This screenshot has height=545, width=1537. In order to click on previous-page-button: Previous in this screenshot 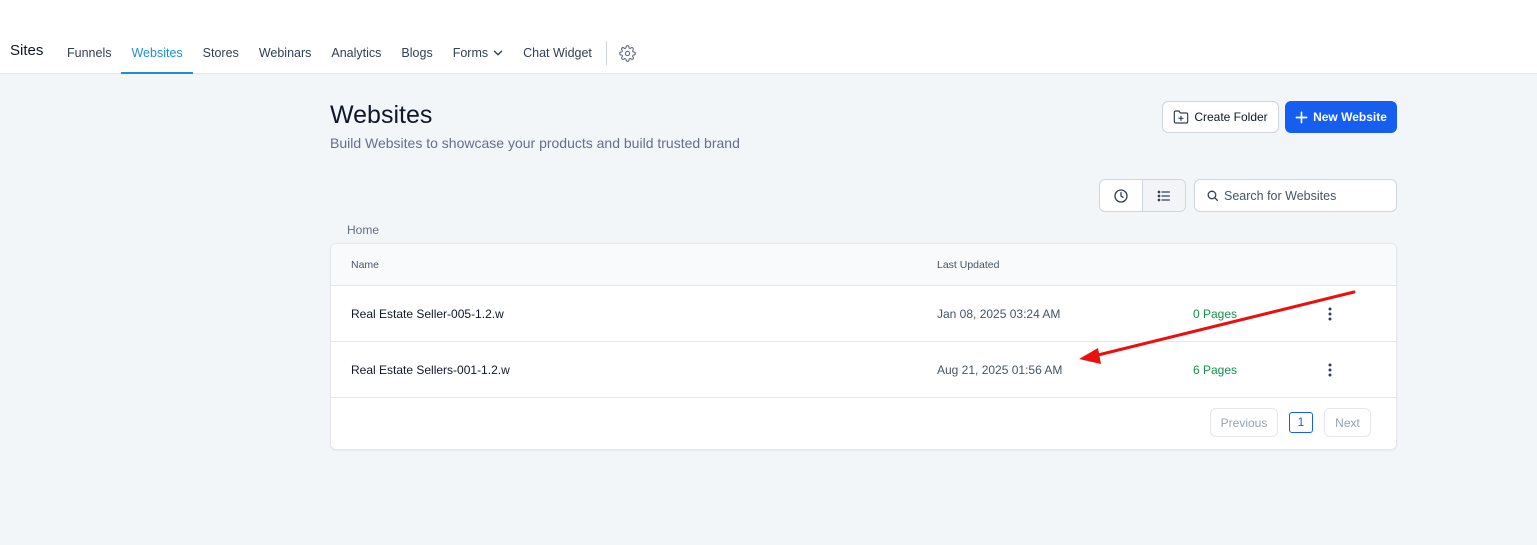, I will do `click(1244, 422)`.